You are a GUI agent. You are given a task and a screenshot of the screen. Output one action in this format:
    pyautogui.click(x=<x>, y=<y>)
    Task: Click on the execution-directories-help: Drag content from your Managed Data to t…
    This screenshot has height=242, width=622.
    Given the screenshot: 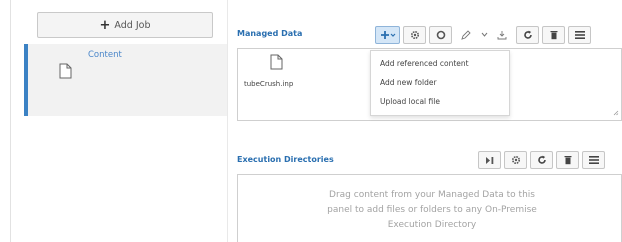 What is the action you would take?
    pyautogui.click(x=432, y=210)
    